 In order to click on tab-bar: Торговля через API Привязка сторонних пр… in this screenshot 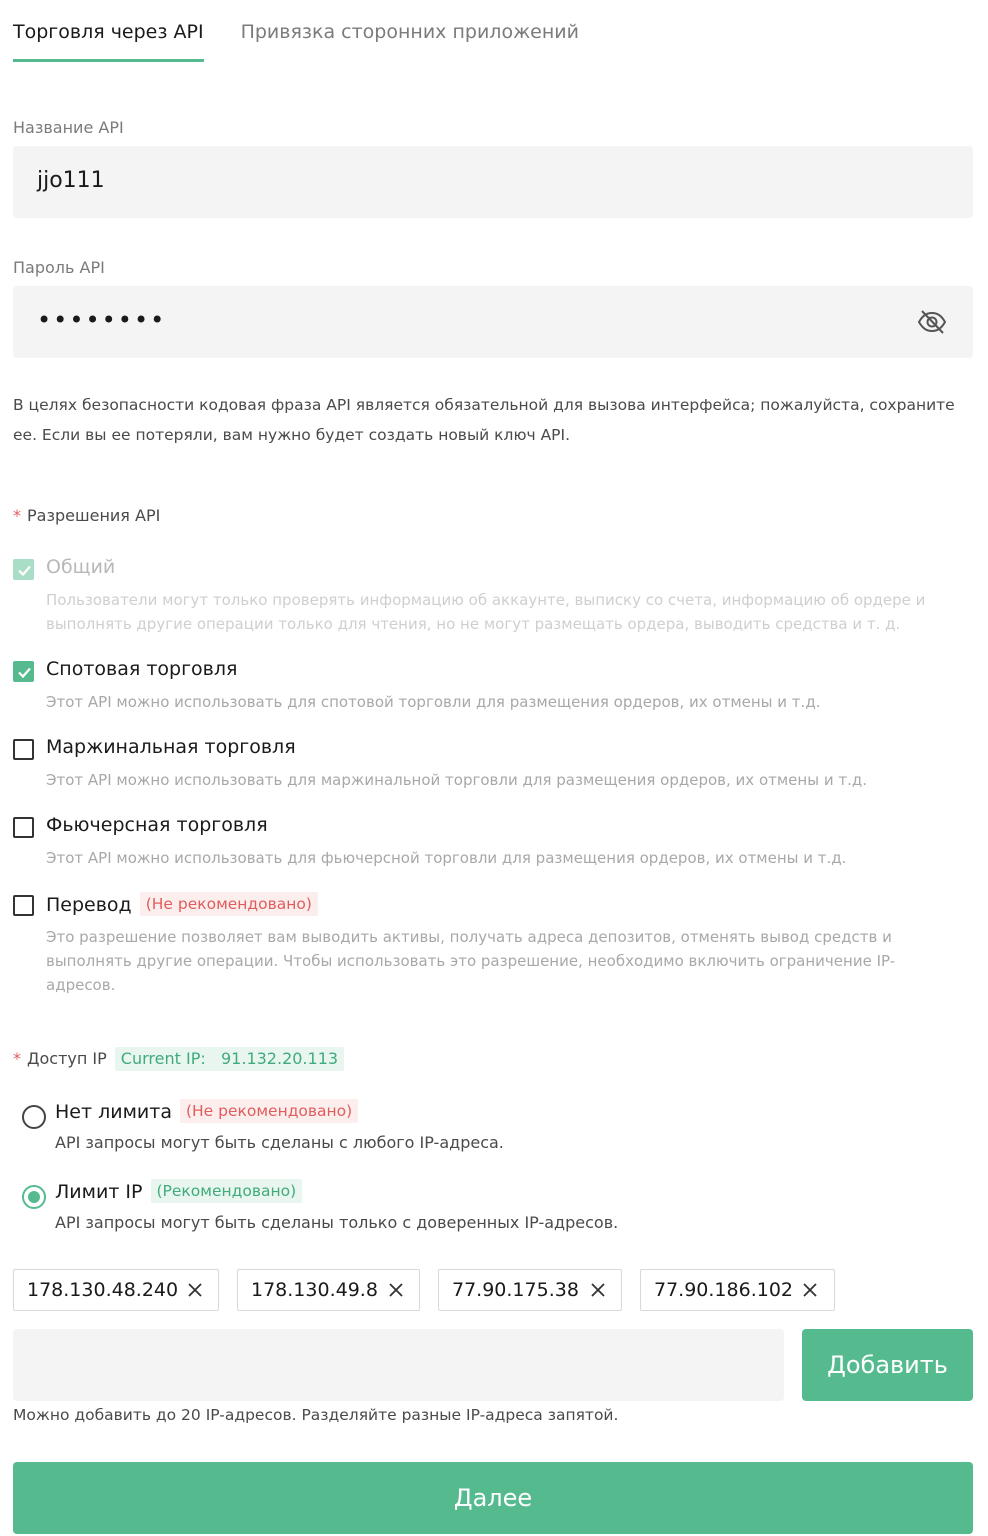, I will do `click(296, 31)`.